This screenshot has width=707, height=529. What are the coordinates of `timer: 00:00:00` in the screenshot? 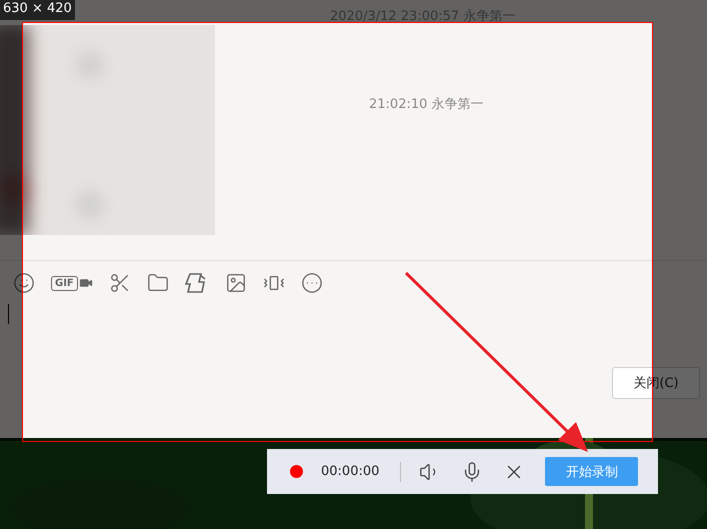 It's located at (350, 471).